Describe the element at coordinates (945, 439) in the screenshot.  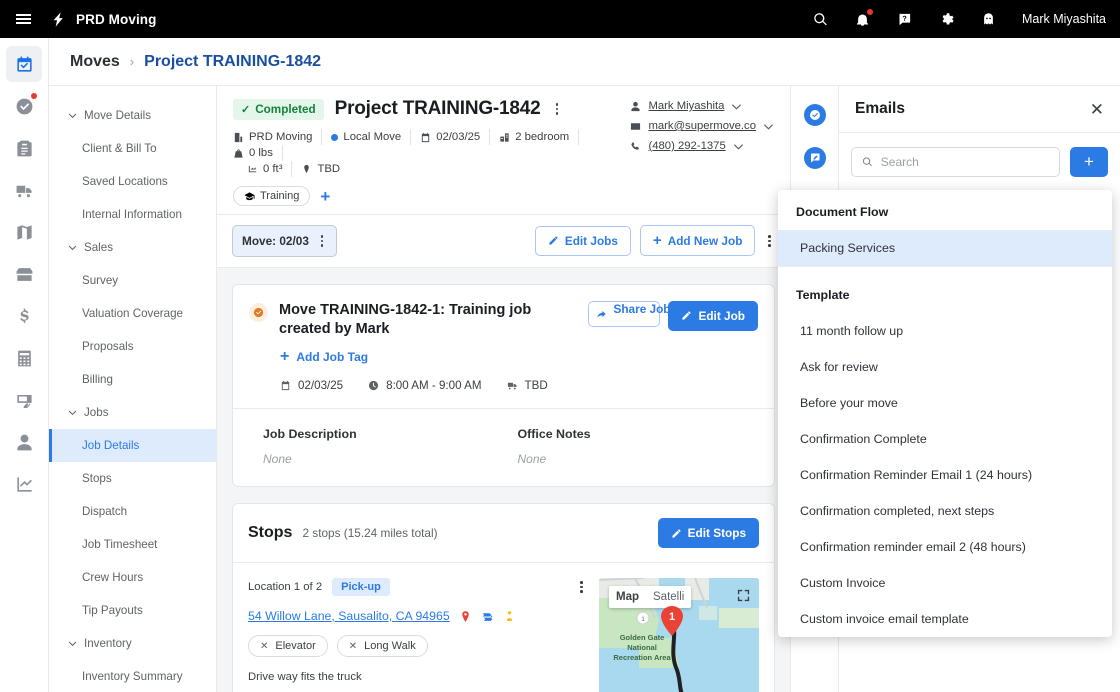
I see `dropdown-item-confirmation-complete: Confirmation Complete` at that location.